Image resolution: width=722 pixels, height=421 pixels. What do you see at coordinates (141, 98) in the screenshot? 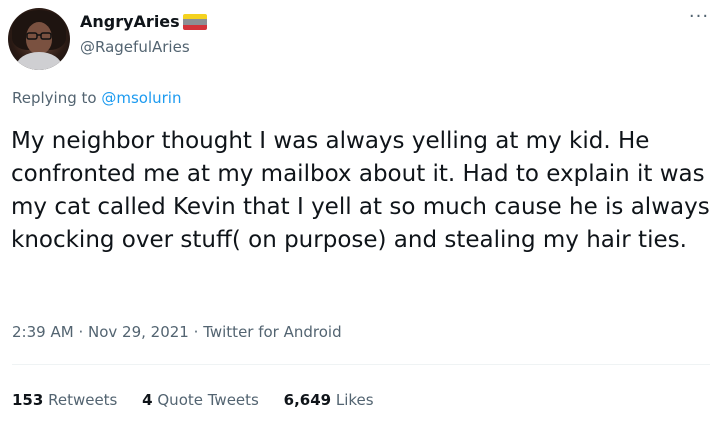
I see `reply-mention-link: @msolurin` at bounding box center [141, 98].